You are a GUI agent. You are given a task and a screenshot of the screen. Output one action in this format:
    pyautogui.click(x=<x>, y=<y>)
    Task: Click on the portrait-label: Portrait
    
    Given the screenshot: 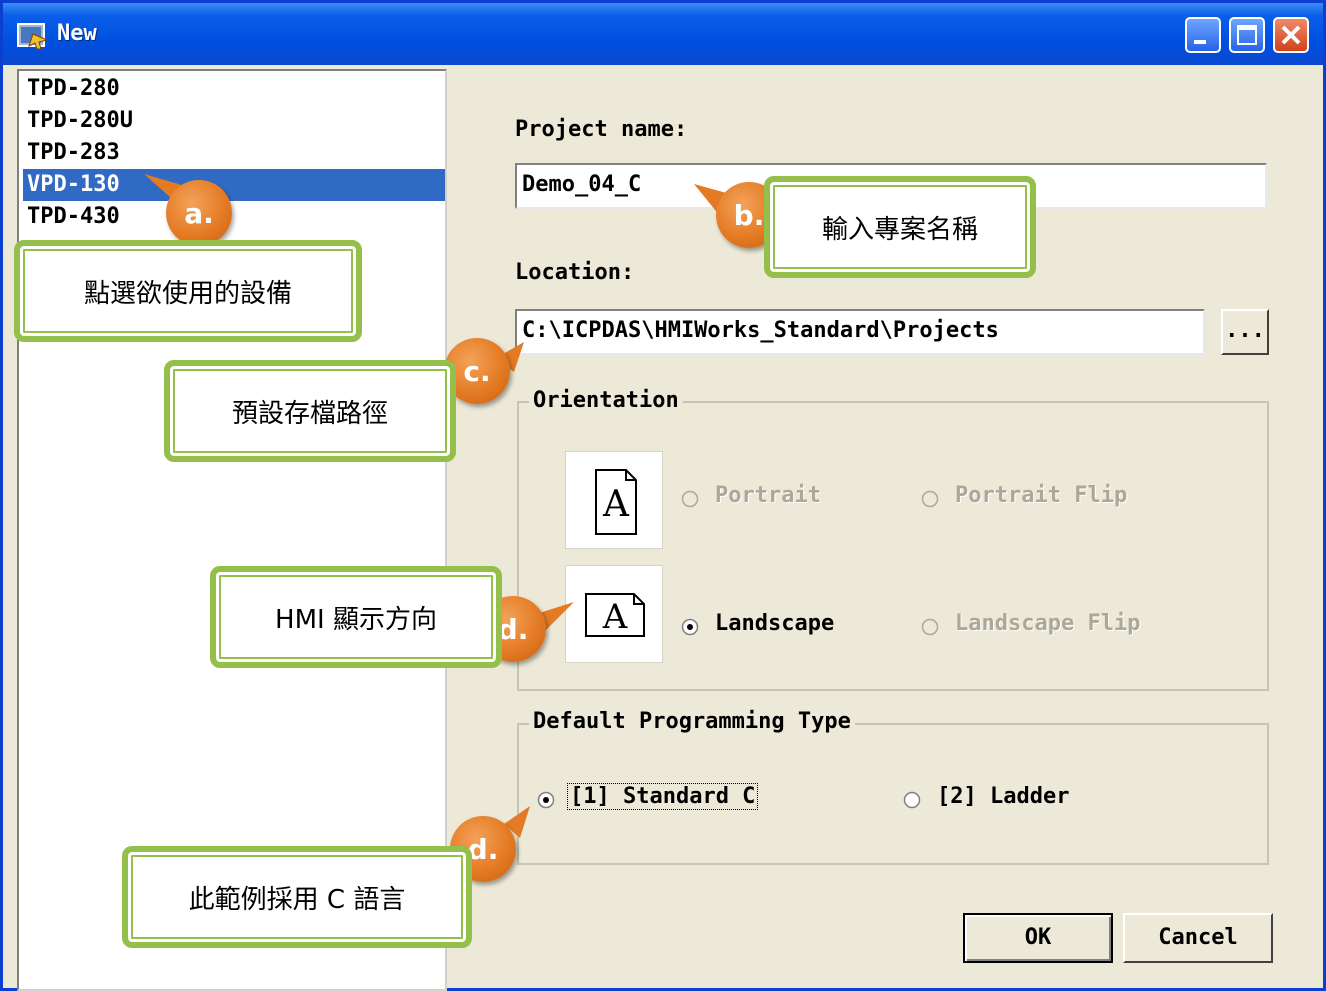 What is the action you would take?
    pyautogui.click(x=768, y=495)
    